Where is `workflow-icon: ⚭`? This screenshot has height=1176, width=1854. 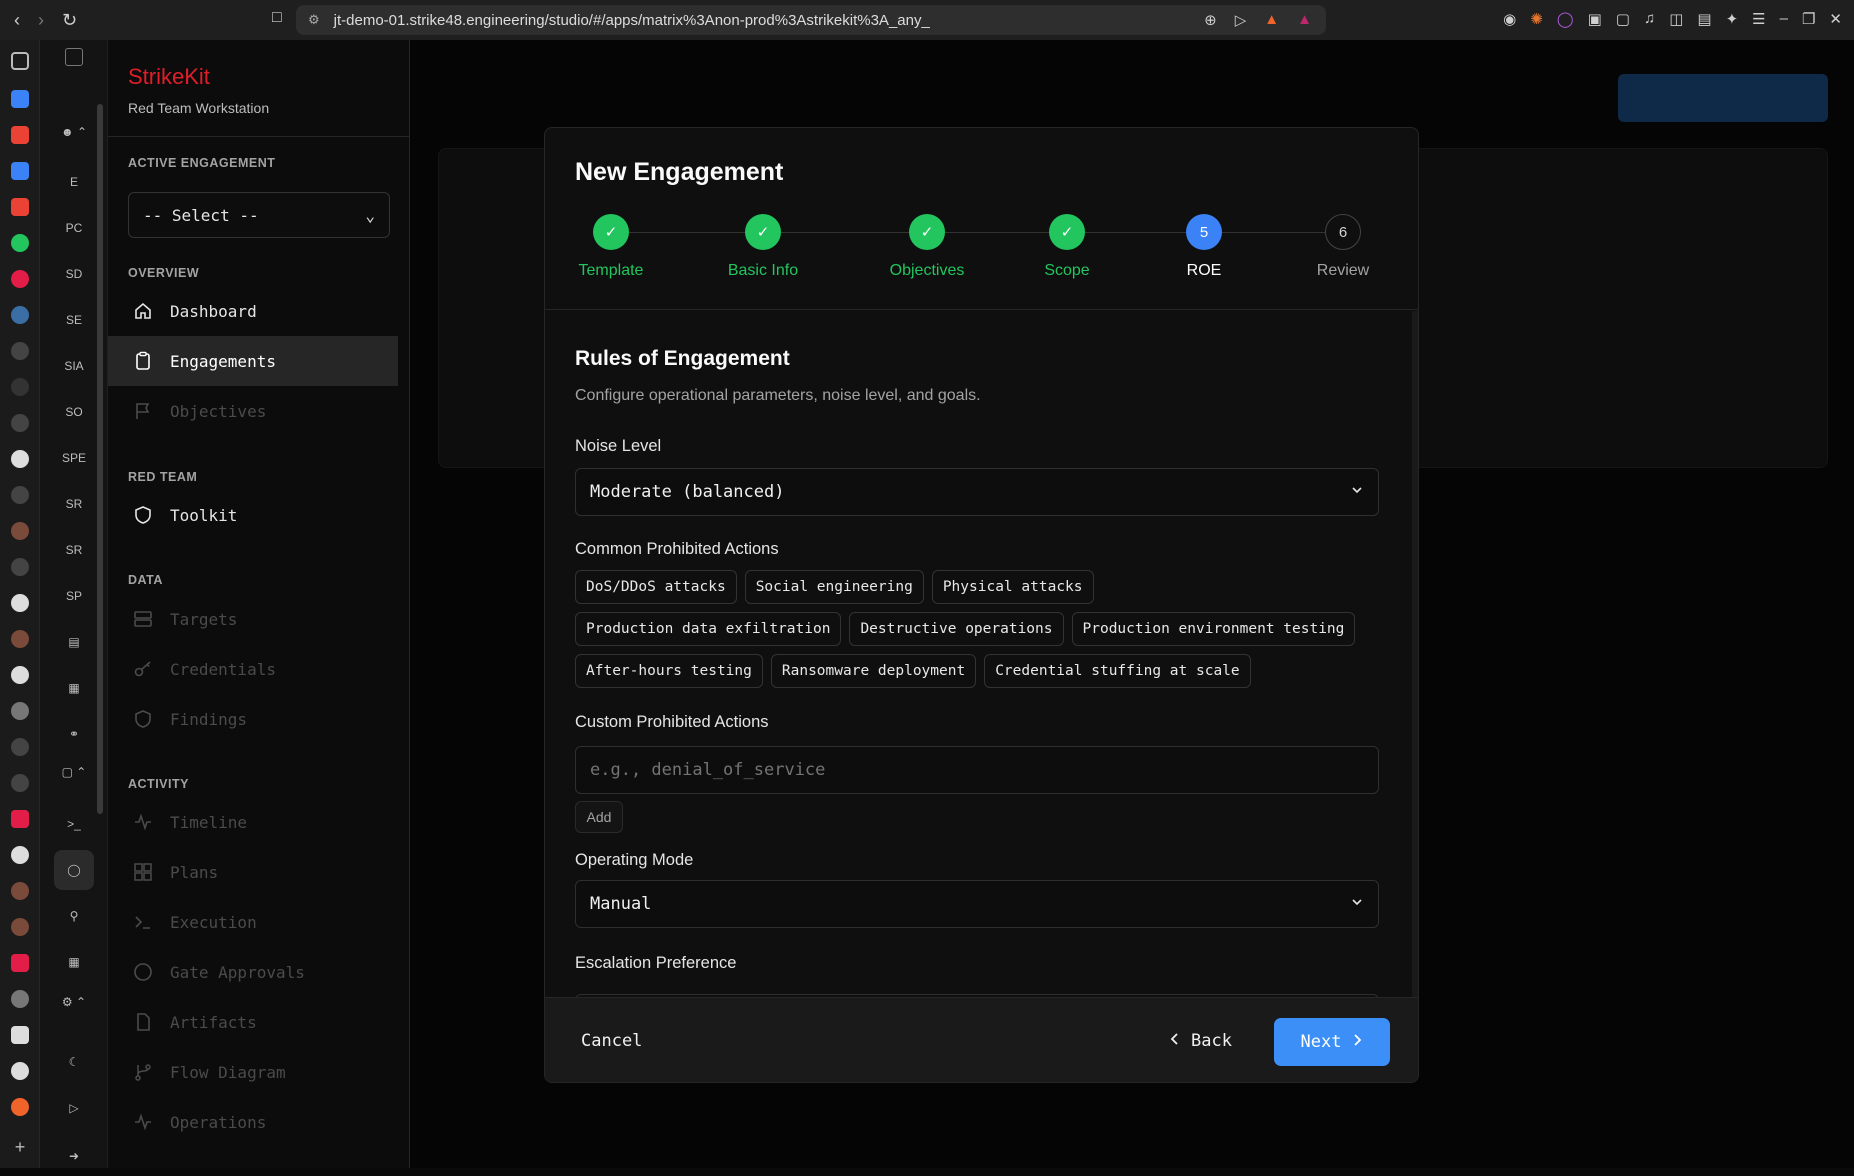
workflow-icon: ⚭ is located at coordinates (74, 734).